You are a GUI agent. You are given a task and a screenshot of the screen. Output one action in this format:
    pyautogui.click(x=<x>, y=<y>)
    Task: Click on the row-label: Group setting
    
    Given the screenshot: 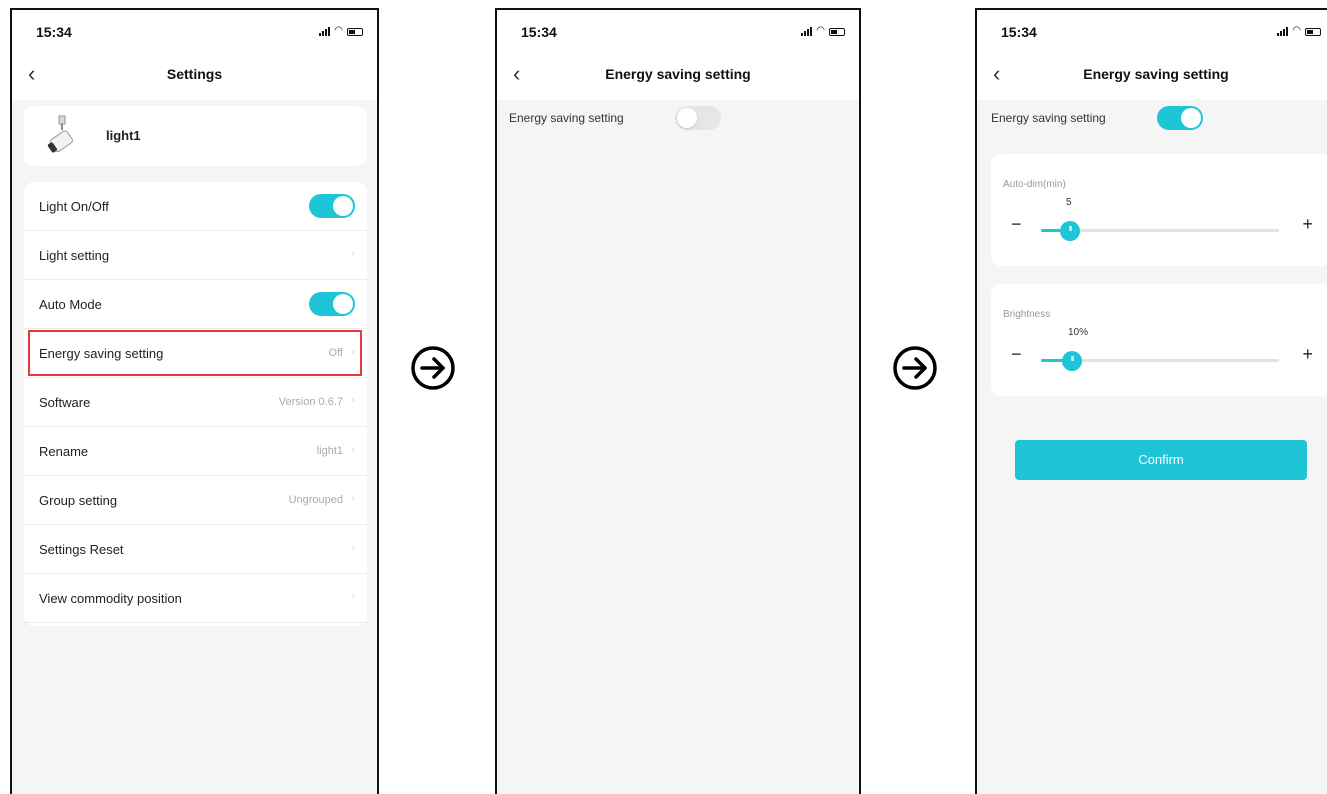 What is the action you would take?
    pyautogui.click(x=78, y=500)
    